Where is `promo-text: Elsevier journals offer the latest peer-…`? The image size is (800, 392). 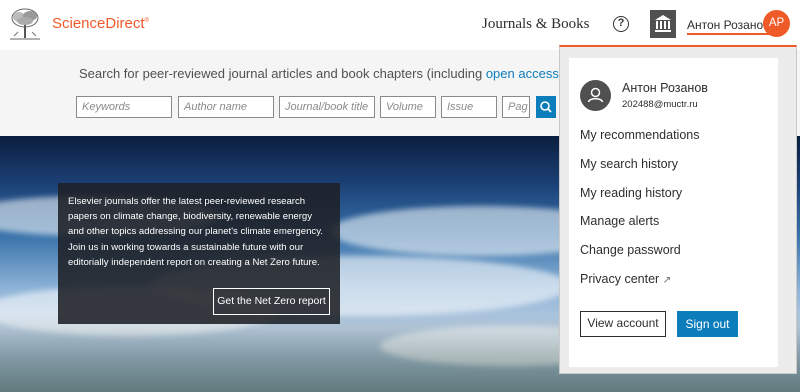 promo-text: Elsevier journals offer the latest peer-… is located at coordinates (195, 232).